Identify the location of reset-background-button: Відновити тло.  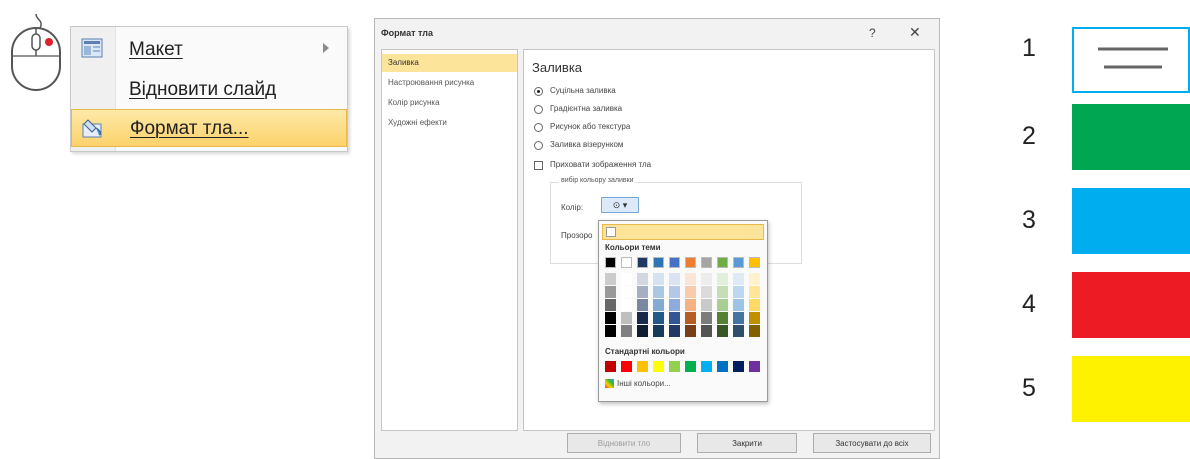
(624, 443).